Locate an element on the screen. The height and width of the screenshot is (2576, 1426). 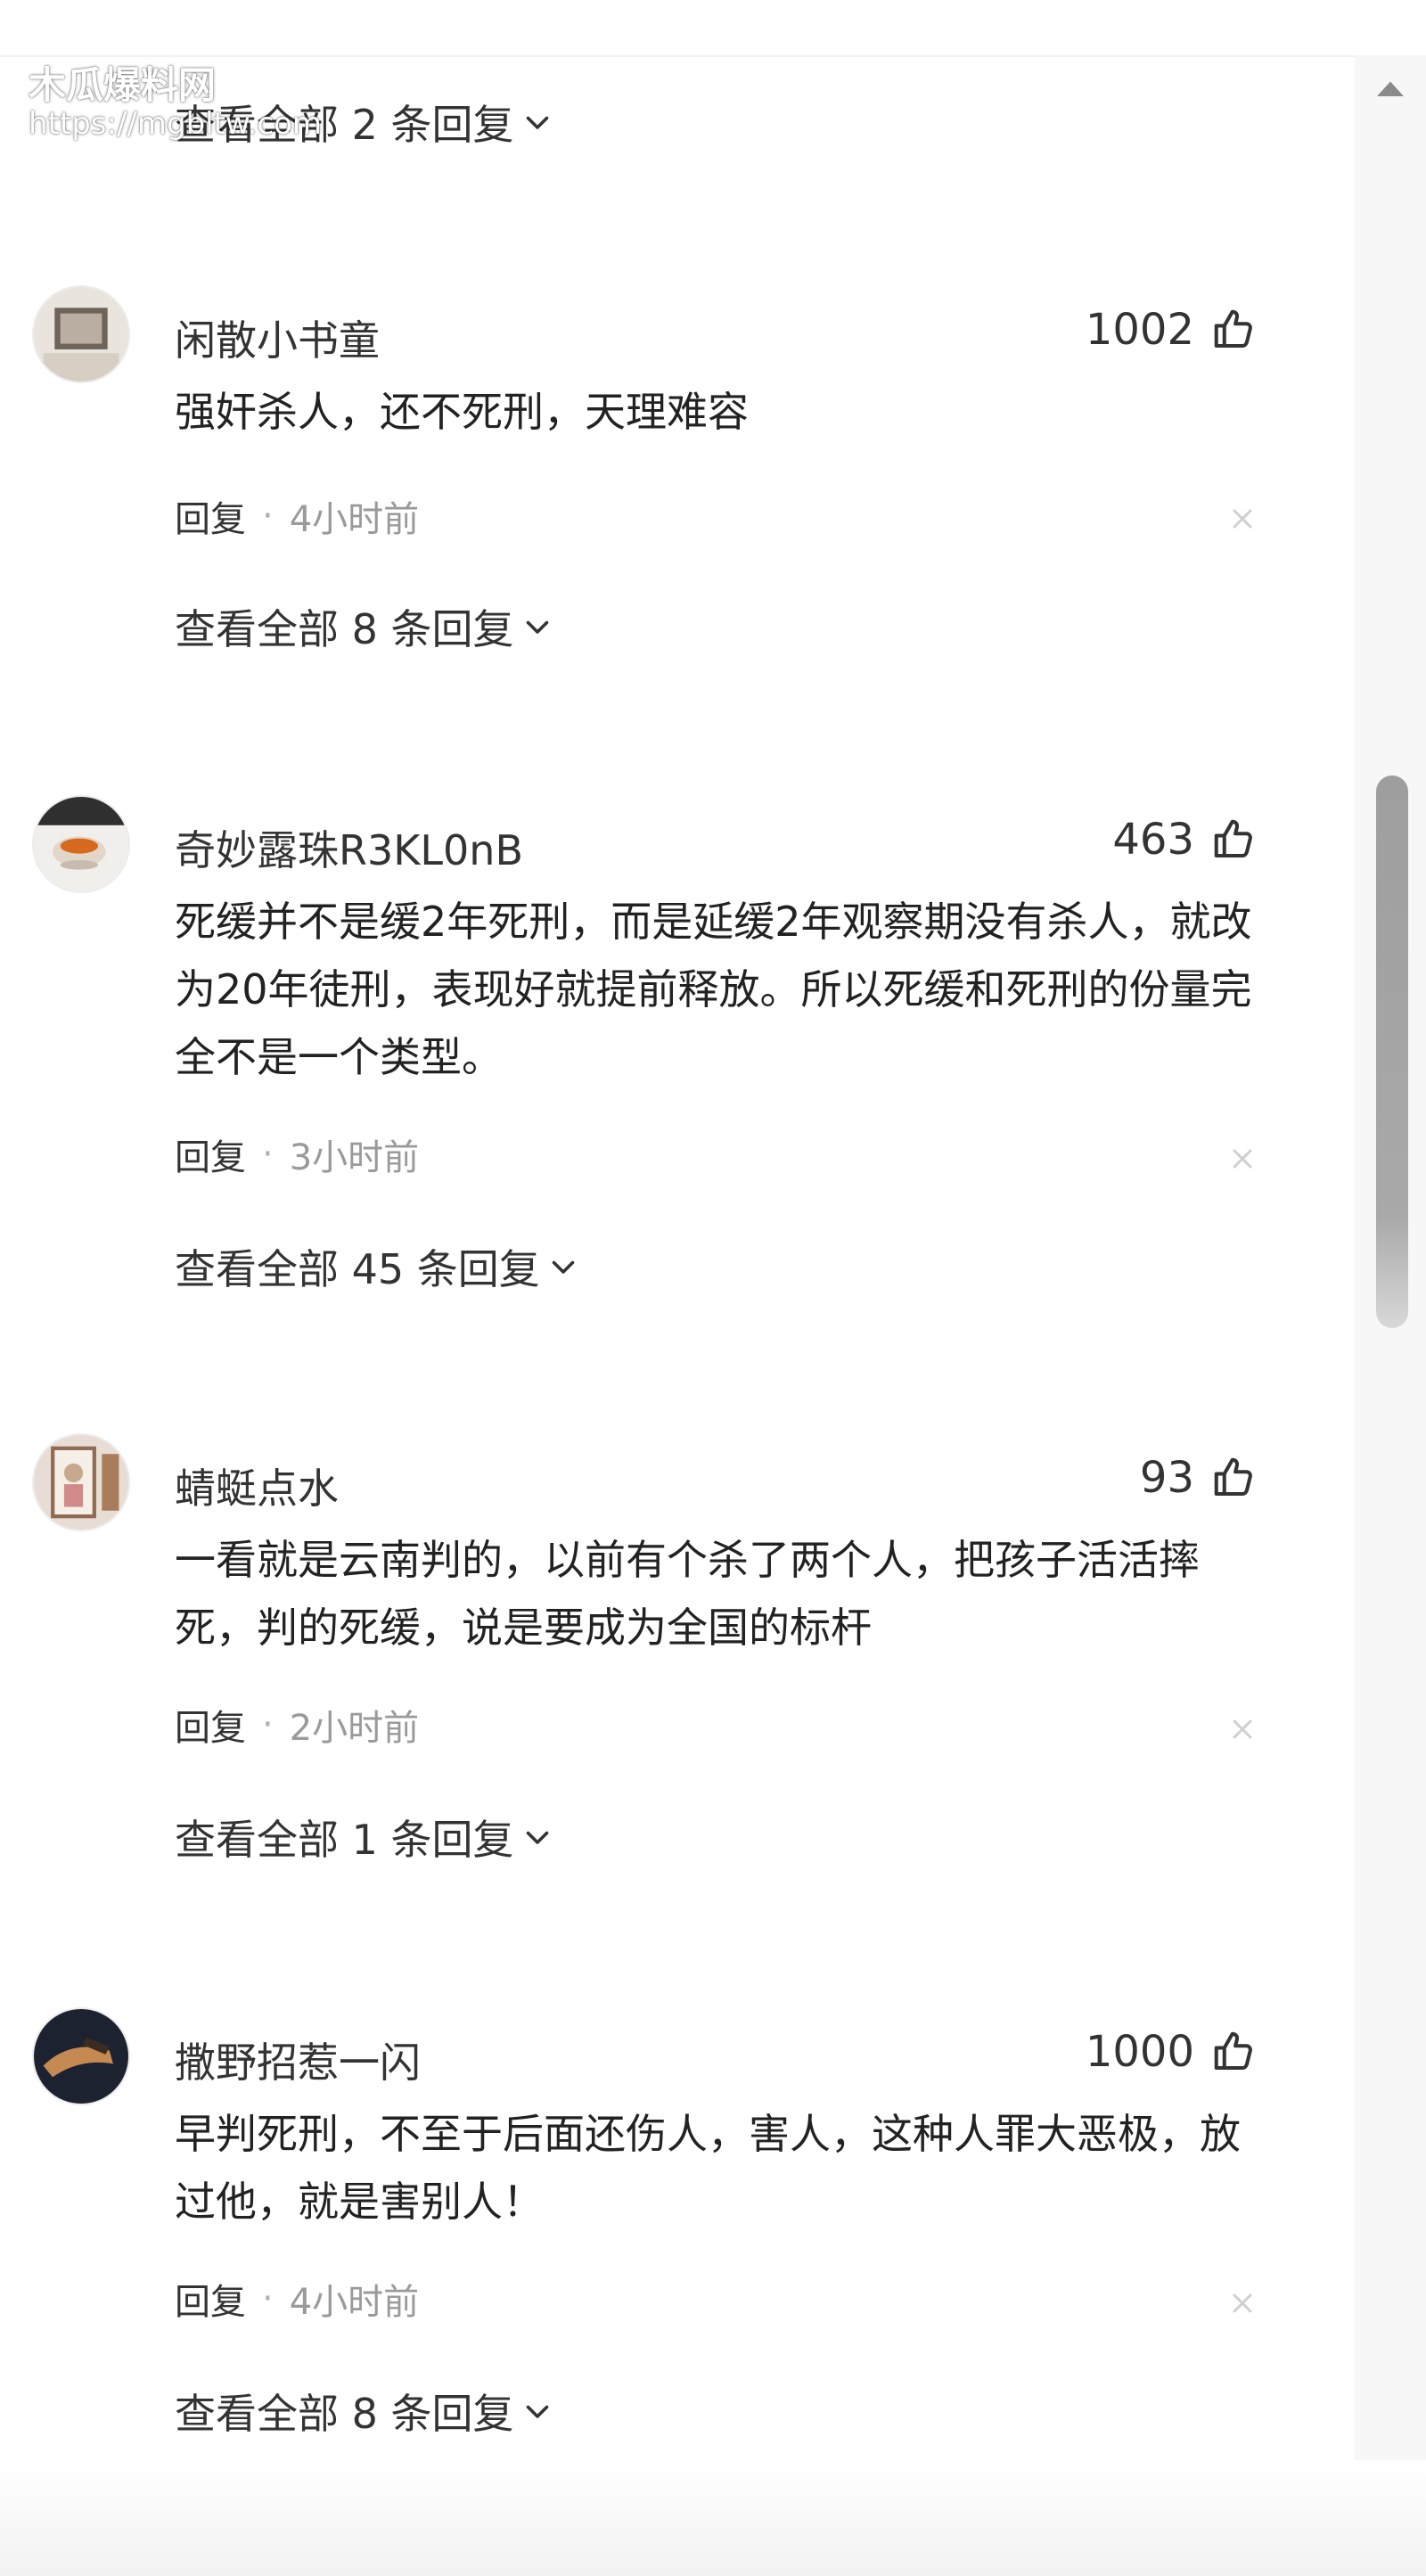
view-replies-link: 查看全部 45 条回复 is located at coordinates (377, 1266).